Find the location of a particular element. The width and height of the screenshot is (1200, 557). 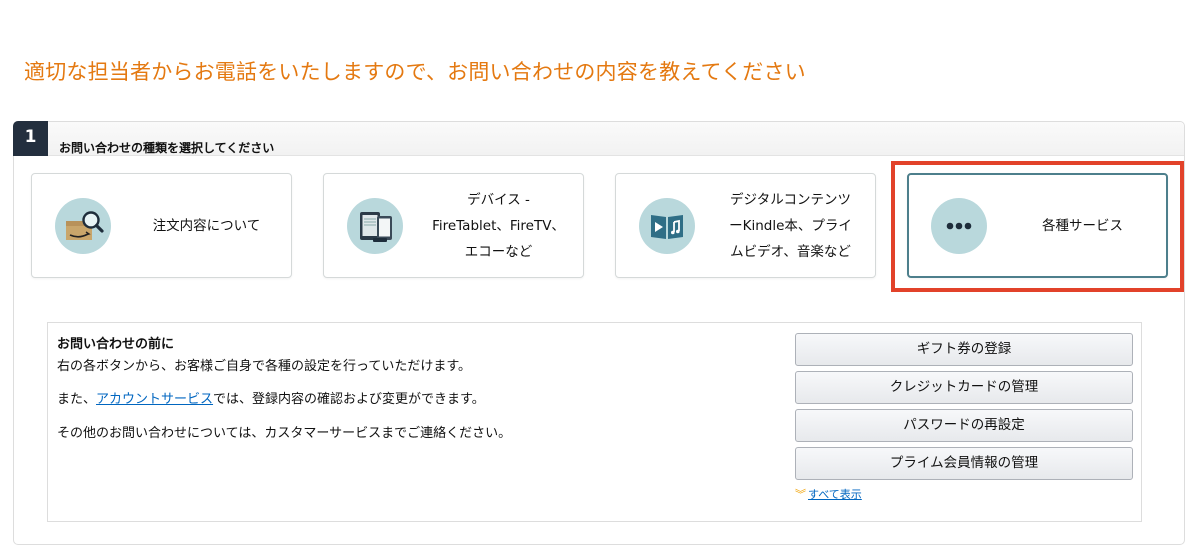

category-label-line: ーKindle本、プライ is located at coordinates (790, 225).